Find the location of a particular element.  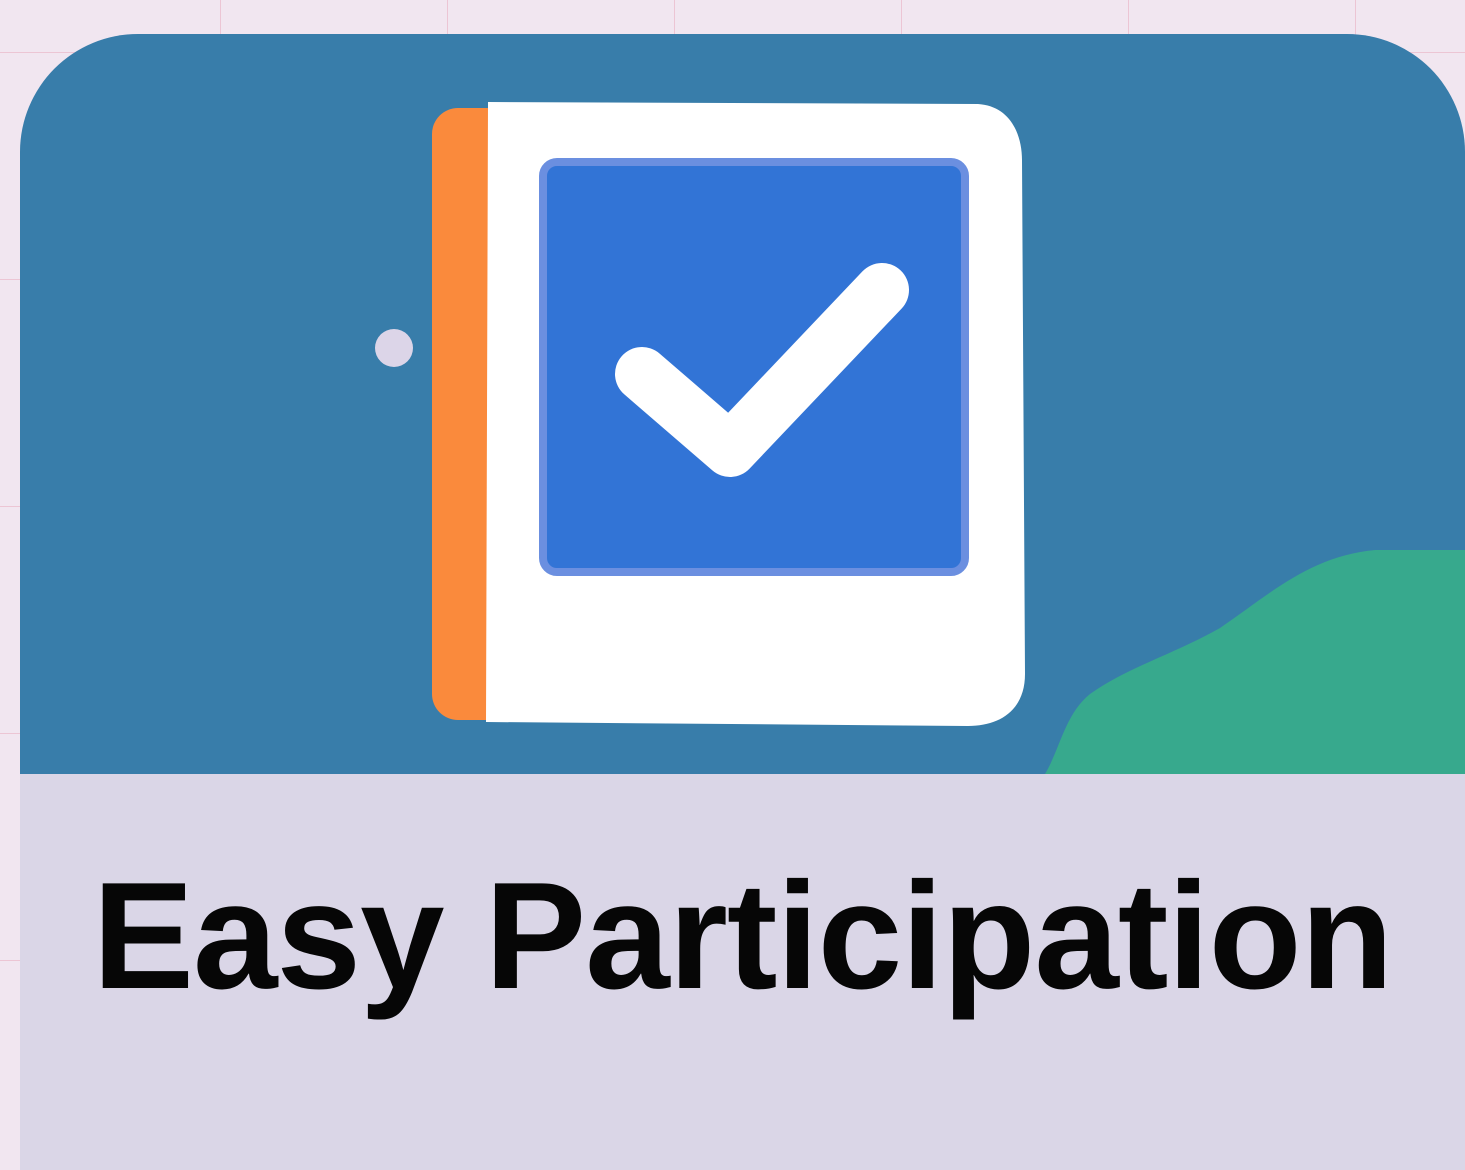

hill-shape is located at coordinates (1255, 662).